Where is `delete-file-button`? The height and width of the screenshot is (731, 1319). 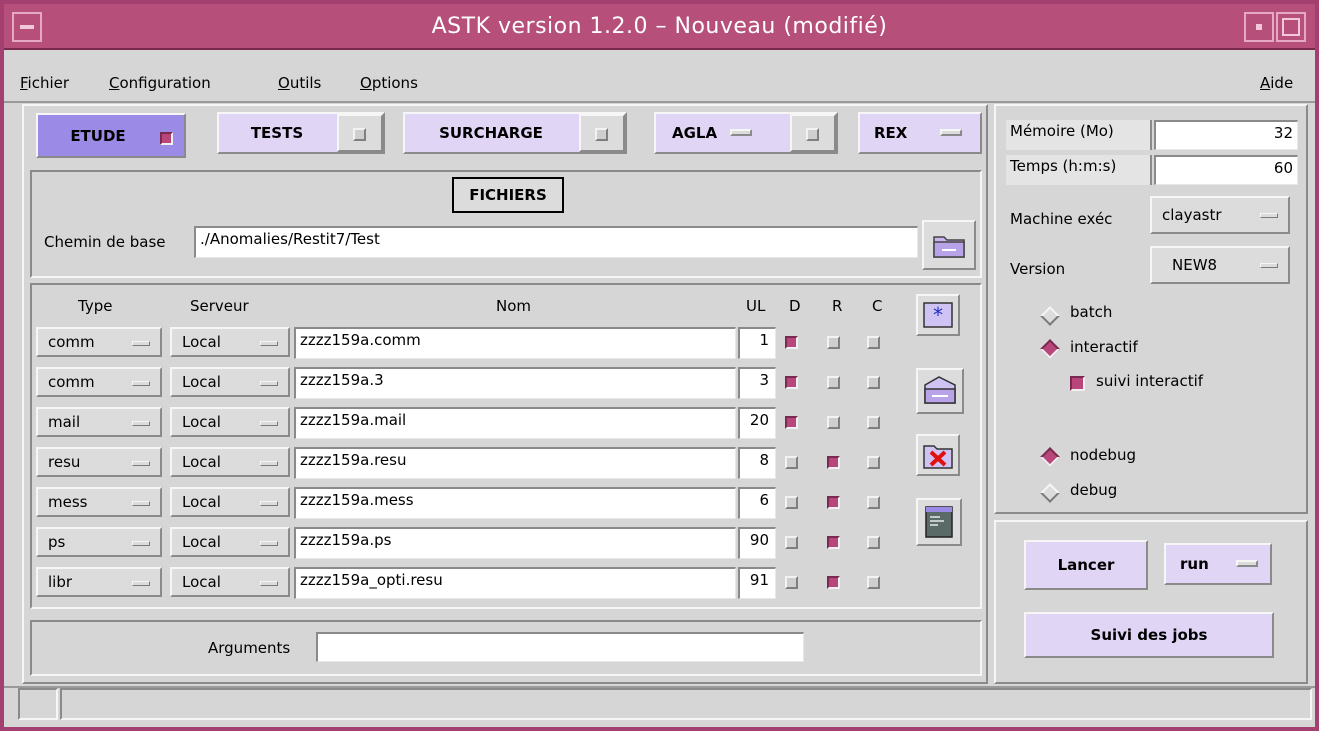
delete-file-button is located at coordinates (938, 455).